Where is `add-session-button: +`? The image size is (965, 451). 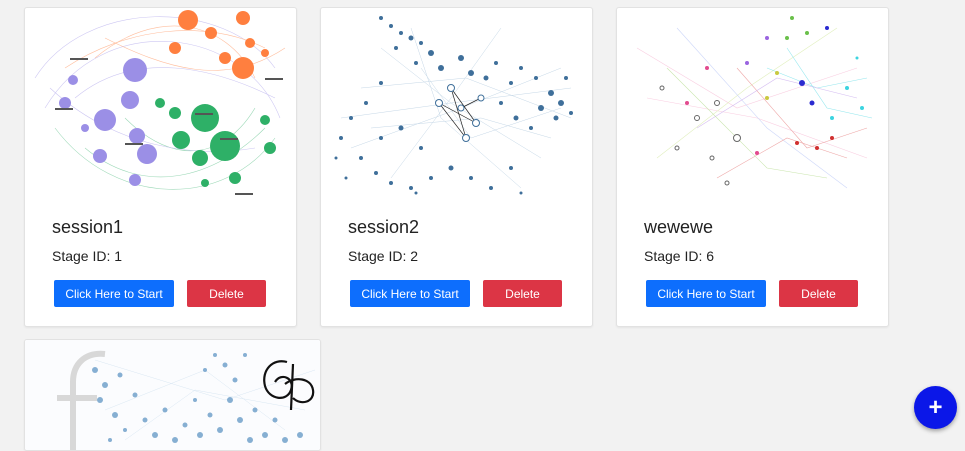 add-session-button: + is located at coordinates (935, 407).